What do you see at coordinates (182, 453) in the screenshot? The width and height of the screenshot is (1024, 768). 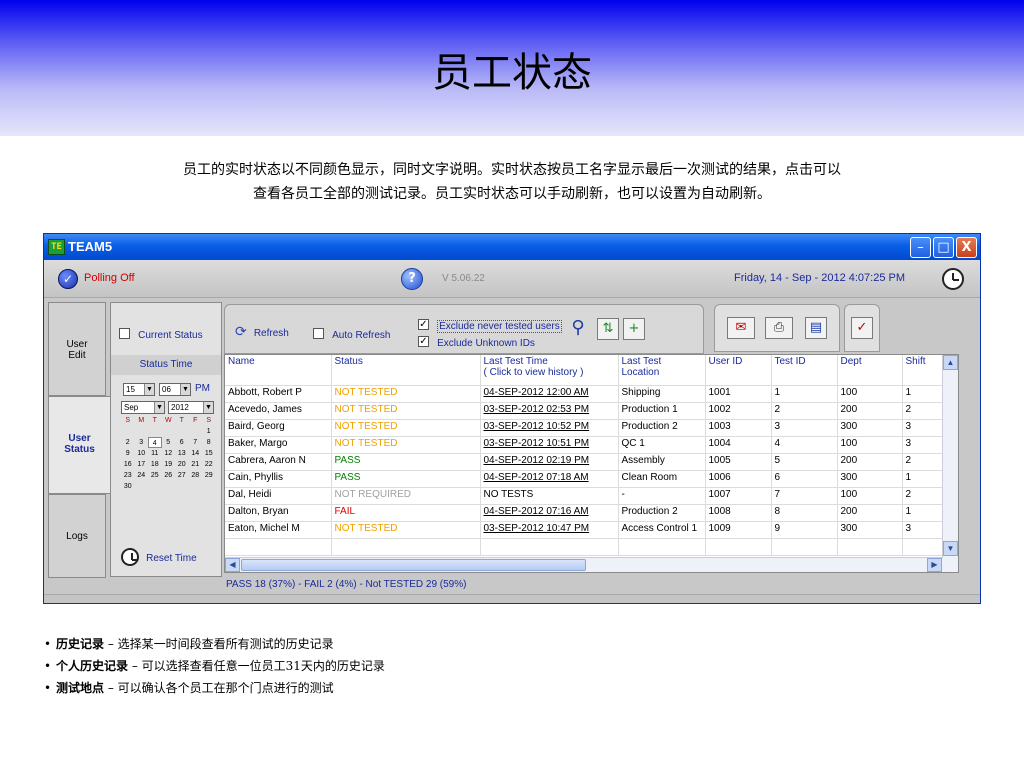 I see `calendar-day: 13` at bounding box center [182, 453].